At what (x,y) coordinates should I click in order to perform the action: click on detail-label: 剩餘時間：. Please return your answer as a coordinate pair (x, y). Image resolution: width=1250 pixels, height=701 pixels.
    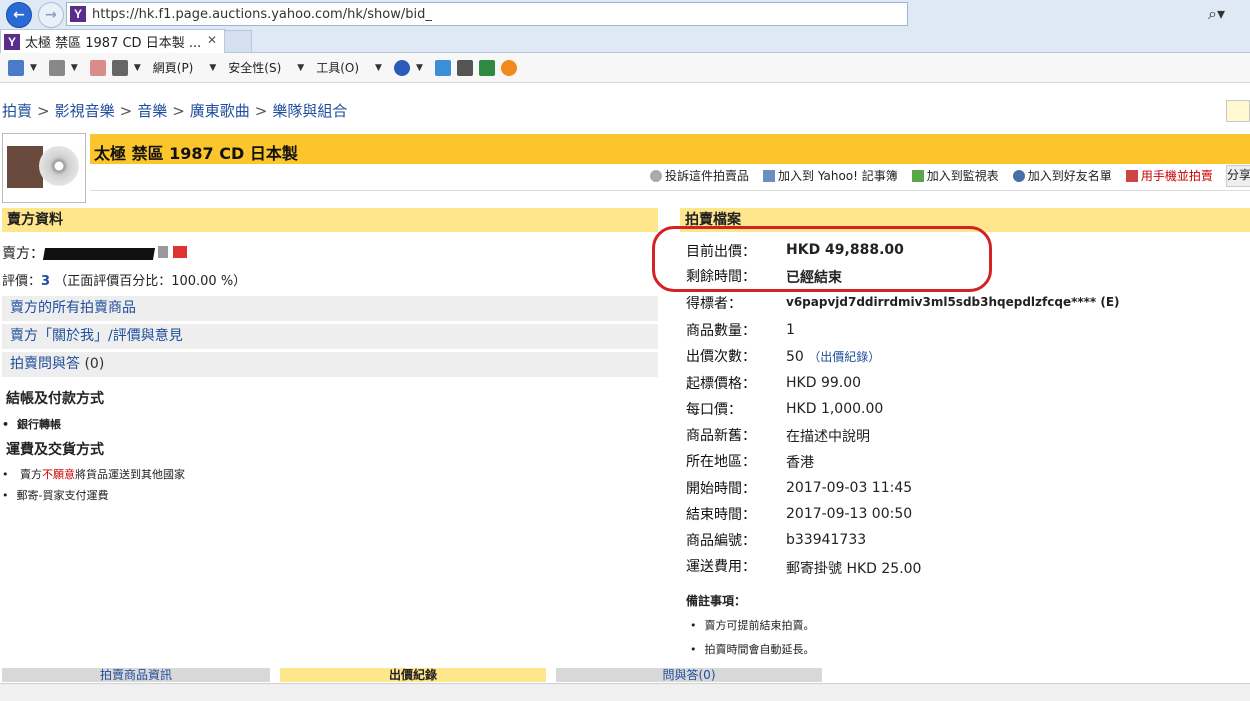
    Looking at the image, I should click on (721, 277).